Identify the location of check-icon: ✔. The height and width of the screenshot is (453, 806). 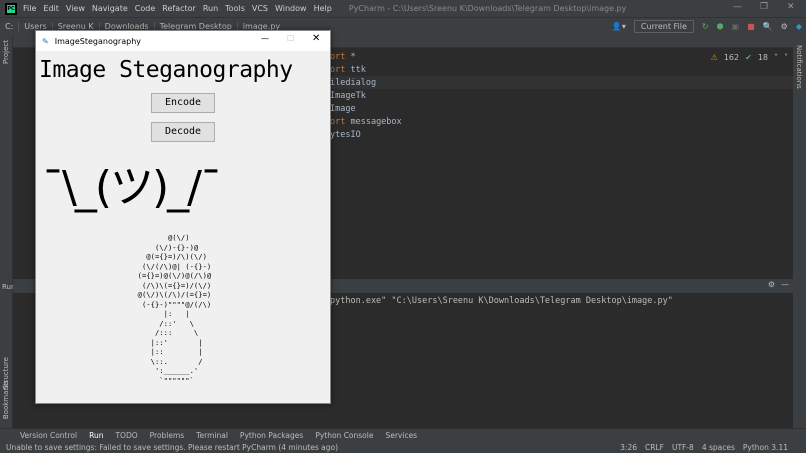
(748, 57).